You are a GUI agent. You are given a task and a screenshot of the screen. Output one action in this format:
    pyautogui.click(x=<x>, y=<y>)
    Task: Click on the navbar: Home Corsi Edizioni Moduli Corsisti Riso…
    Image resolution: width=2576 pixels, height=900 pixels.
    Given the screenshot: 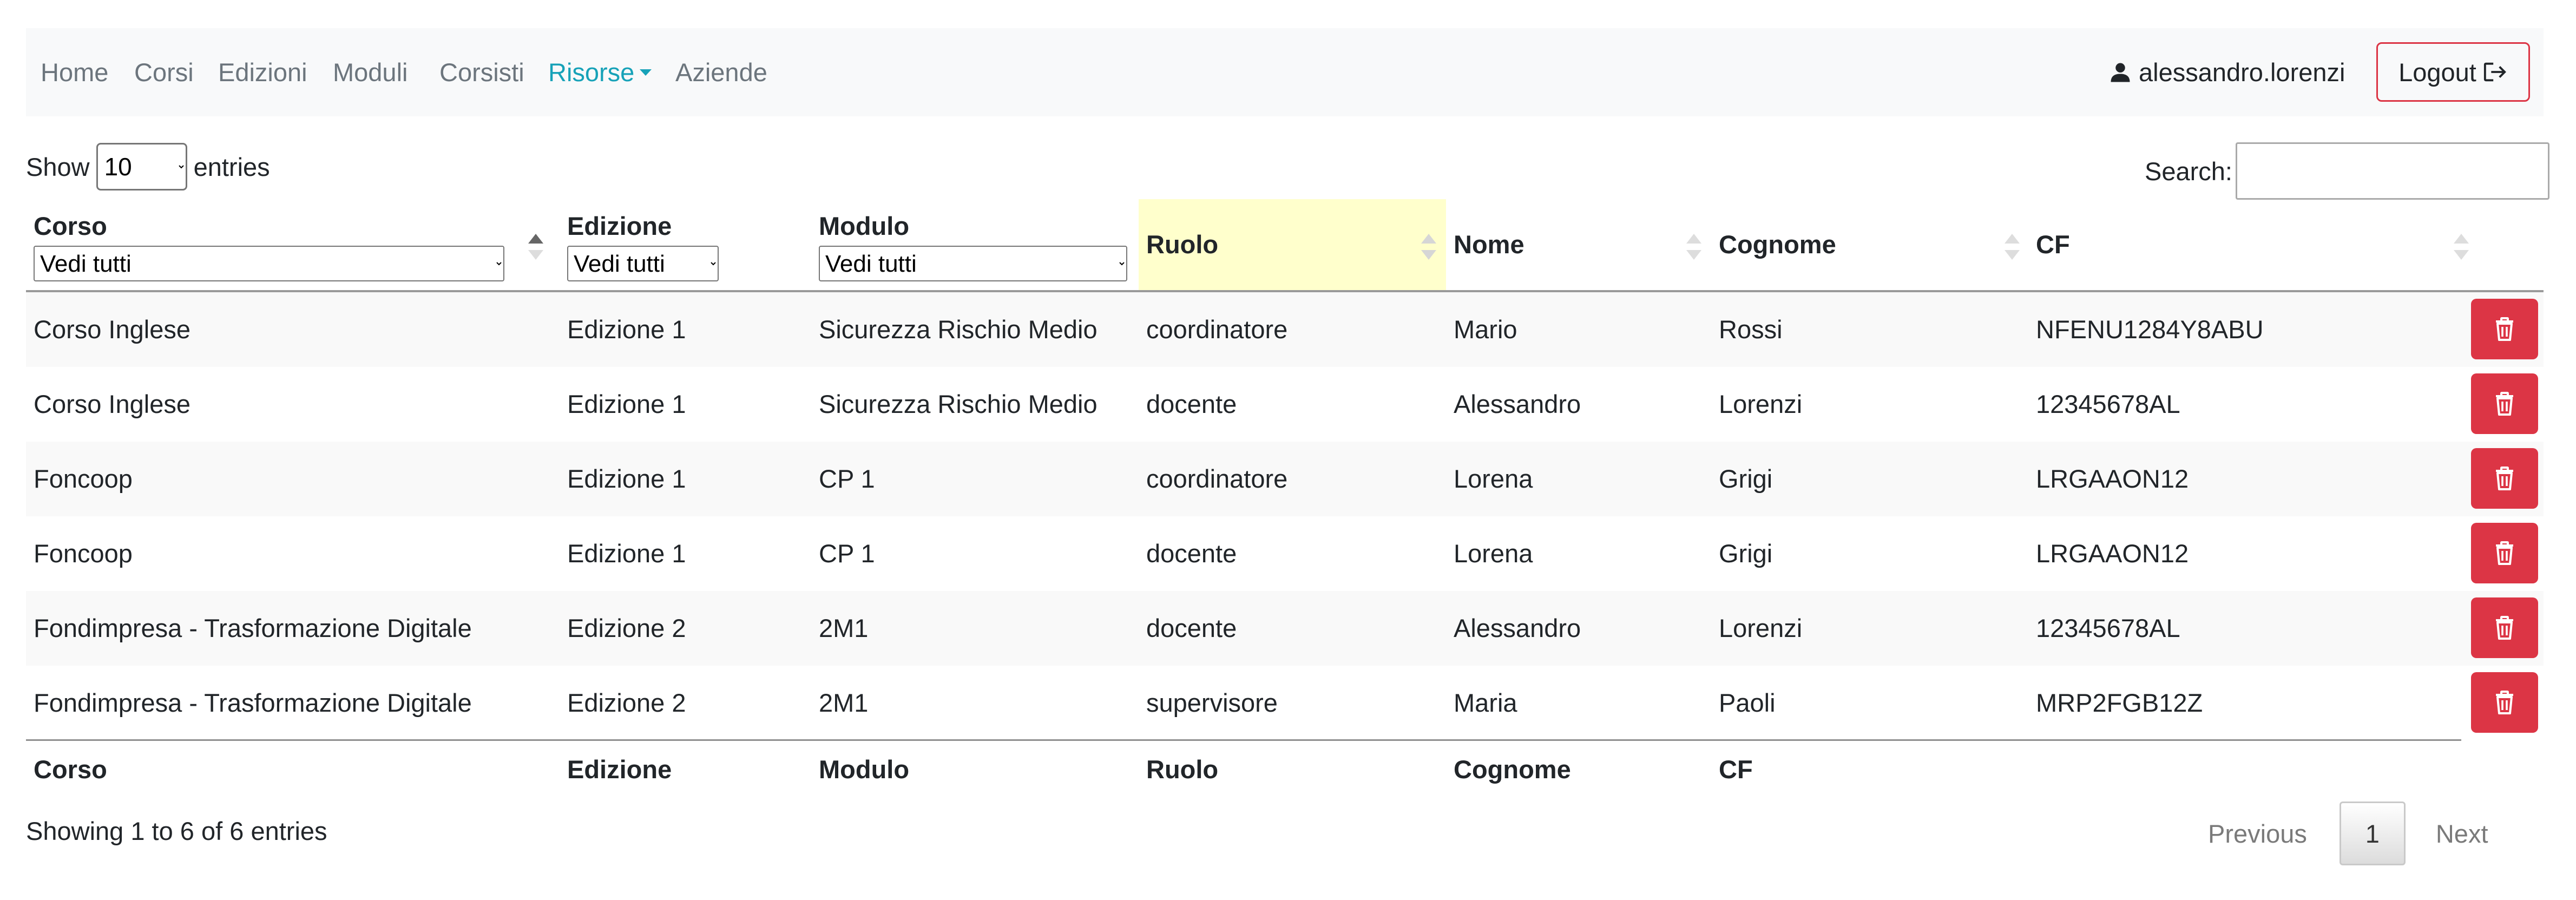 What is the action you would take?
    pyautogui.click(x=1285, y=72)
    